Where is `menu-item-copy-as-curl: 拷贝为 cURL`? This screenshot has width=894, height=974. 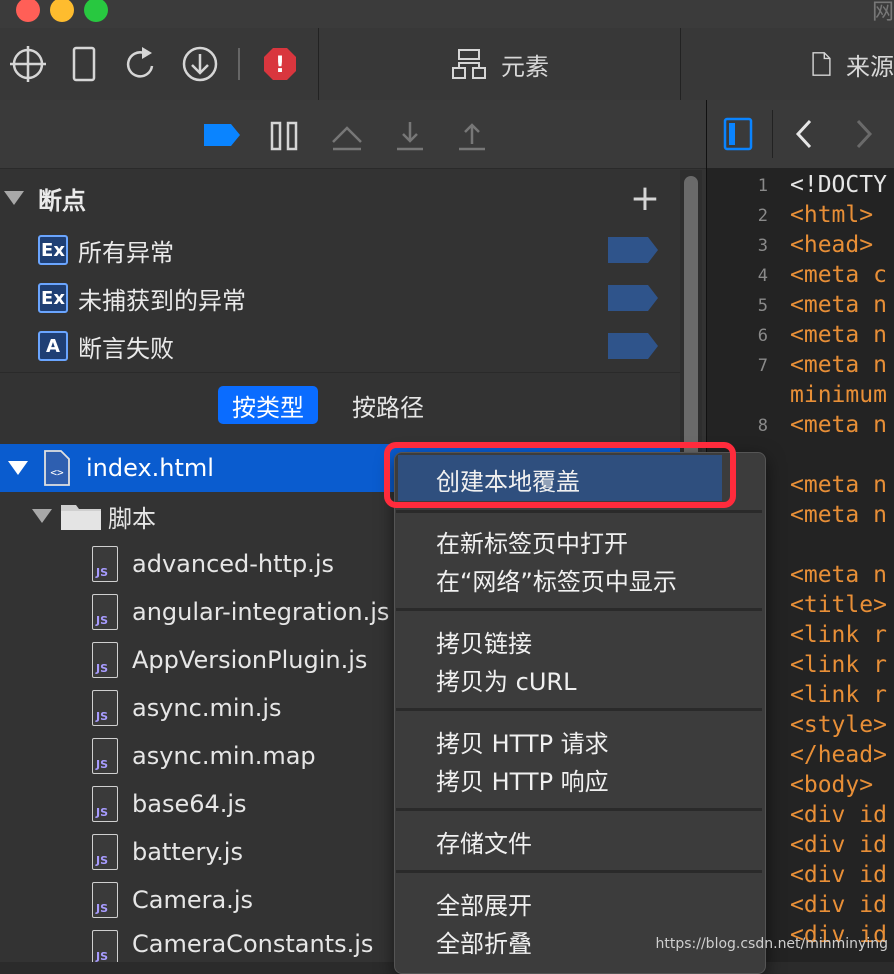
menu-item-copy-as-curl: 拷贝为 cURL is located at coordinates (506, 679).